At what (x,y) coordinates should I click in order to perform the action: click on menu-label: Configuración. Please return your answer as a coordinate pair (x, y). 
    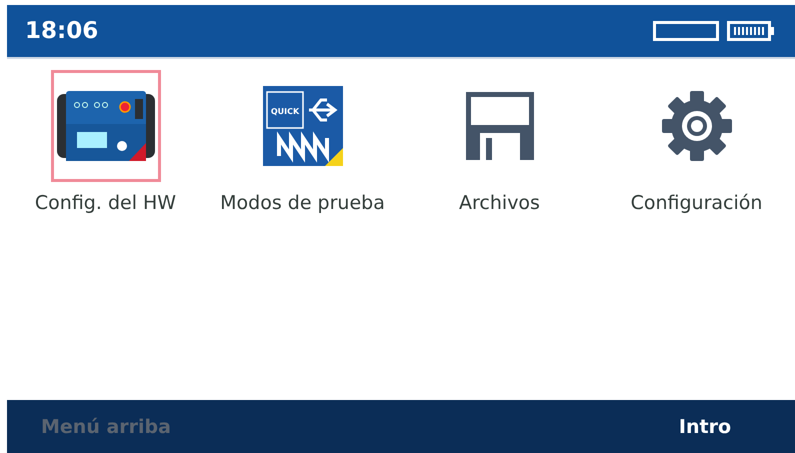
    Looking at the image, I should click on (696, 203).